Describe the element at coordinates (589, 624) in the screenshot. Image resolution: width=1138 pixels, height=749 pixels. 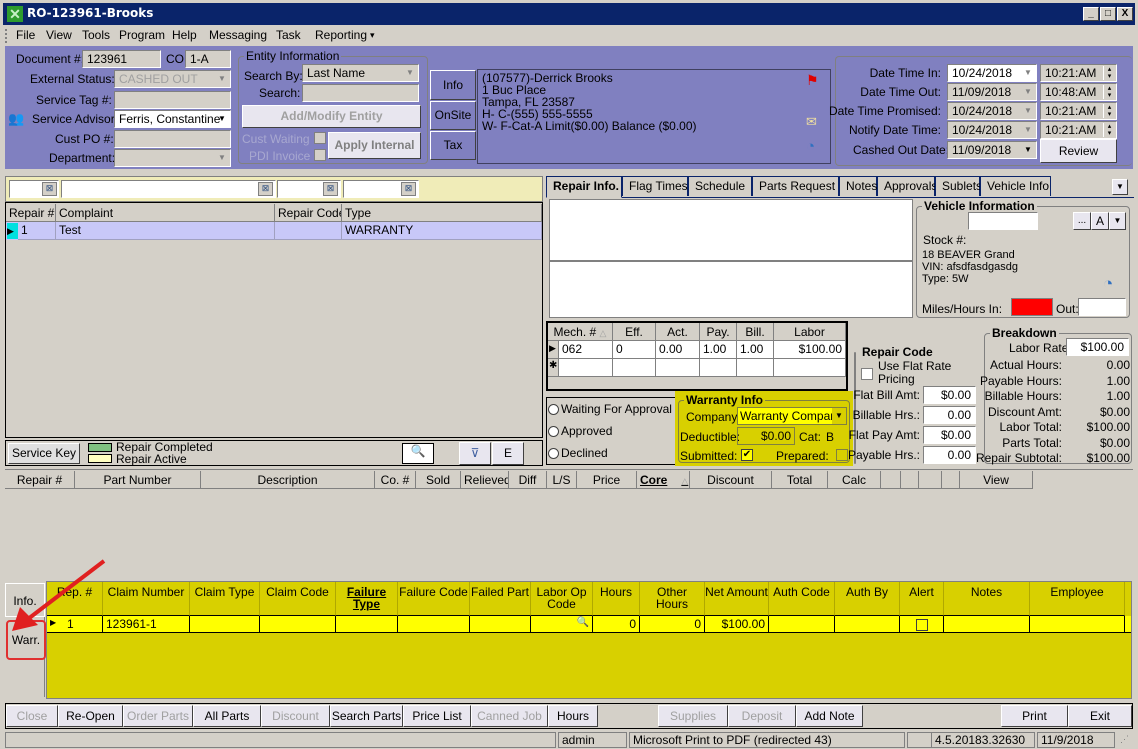
I see `table-row: ▶ 1 123961-1 🔍 0 0 $100.00` at that location.